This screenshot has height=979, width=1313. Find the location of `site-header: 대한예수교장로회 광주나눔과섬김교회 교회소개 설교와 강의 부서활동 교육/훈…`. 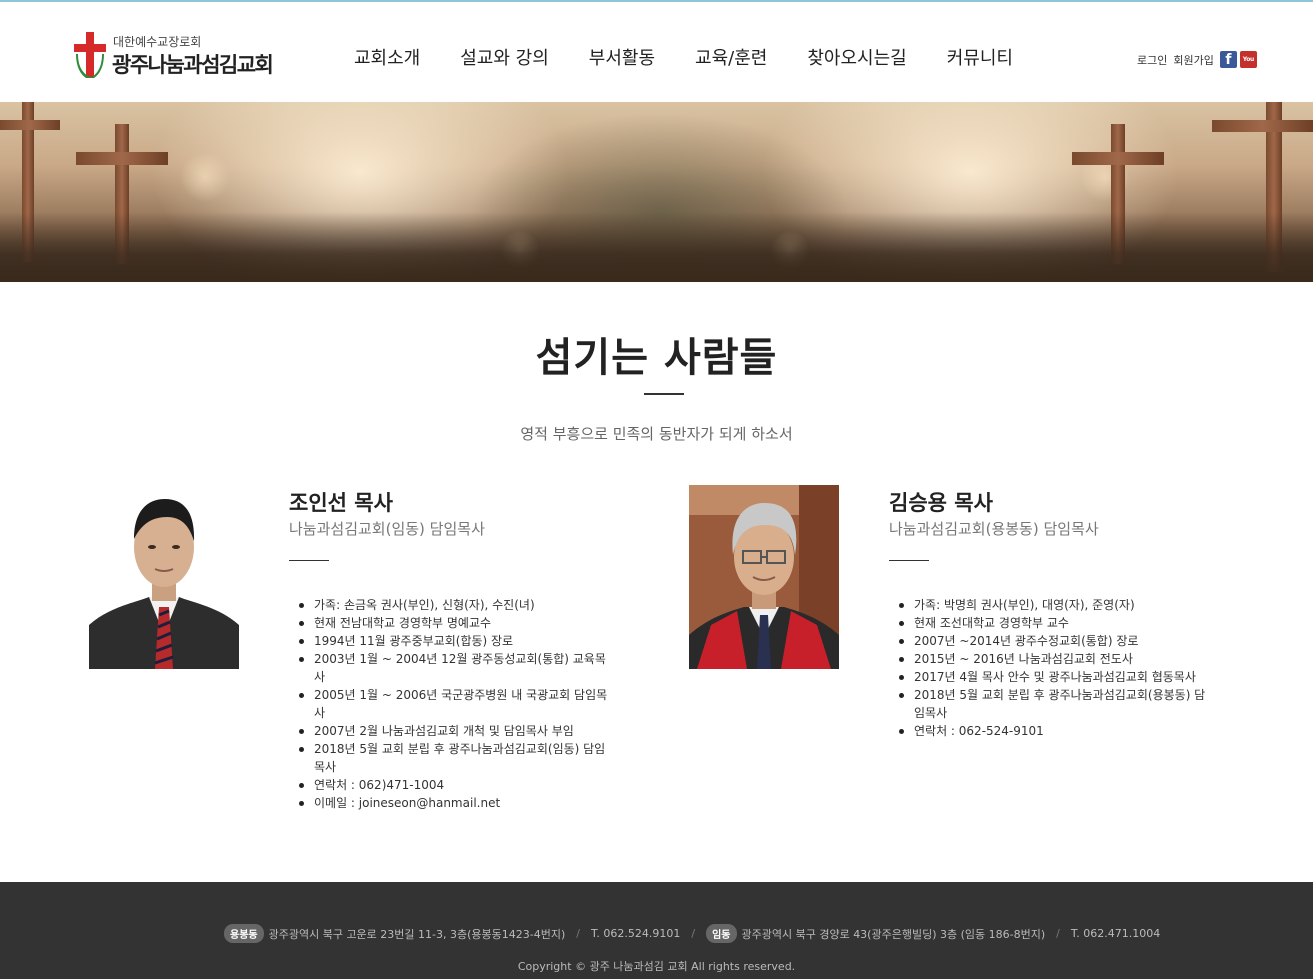

site-header: 대한예수교장로회 광주나눔과섬김교회 교회소개 설교와 강의 부서활동 교육/훈… is located at coordinates (656, 52).